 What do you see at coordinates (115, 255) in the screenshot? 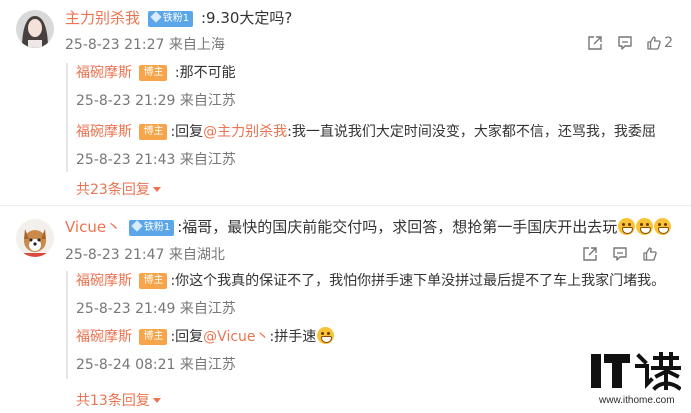
I see `comment-time: 25-8-23 21:47` at bounding box center [115, 255].